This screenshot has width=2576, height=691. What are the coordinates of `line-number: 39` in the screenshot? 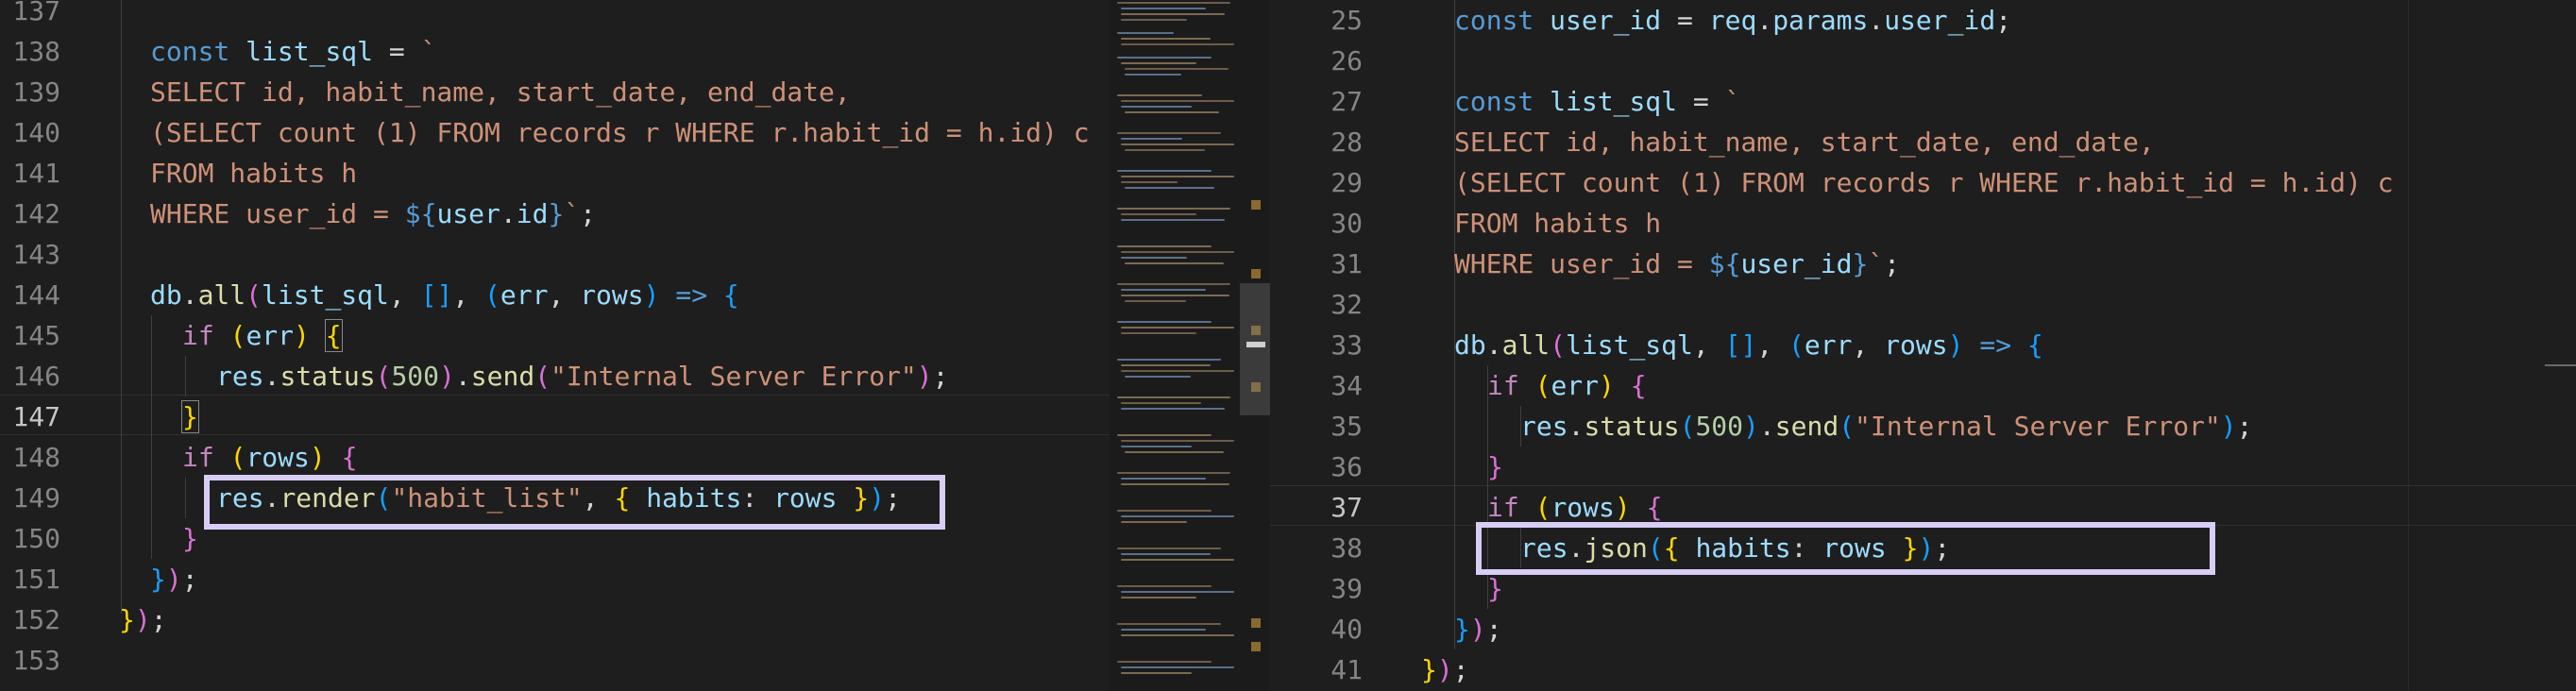 It's located at (1346, 588).